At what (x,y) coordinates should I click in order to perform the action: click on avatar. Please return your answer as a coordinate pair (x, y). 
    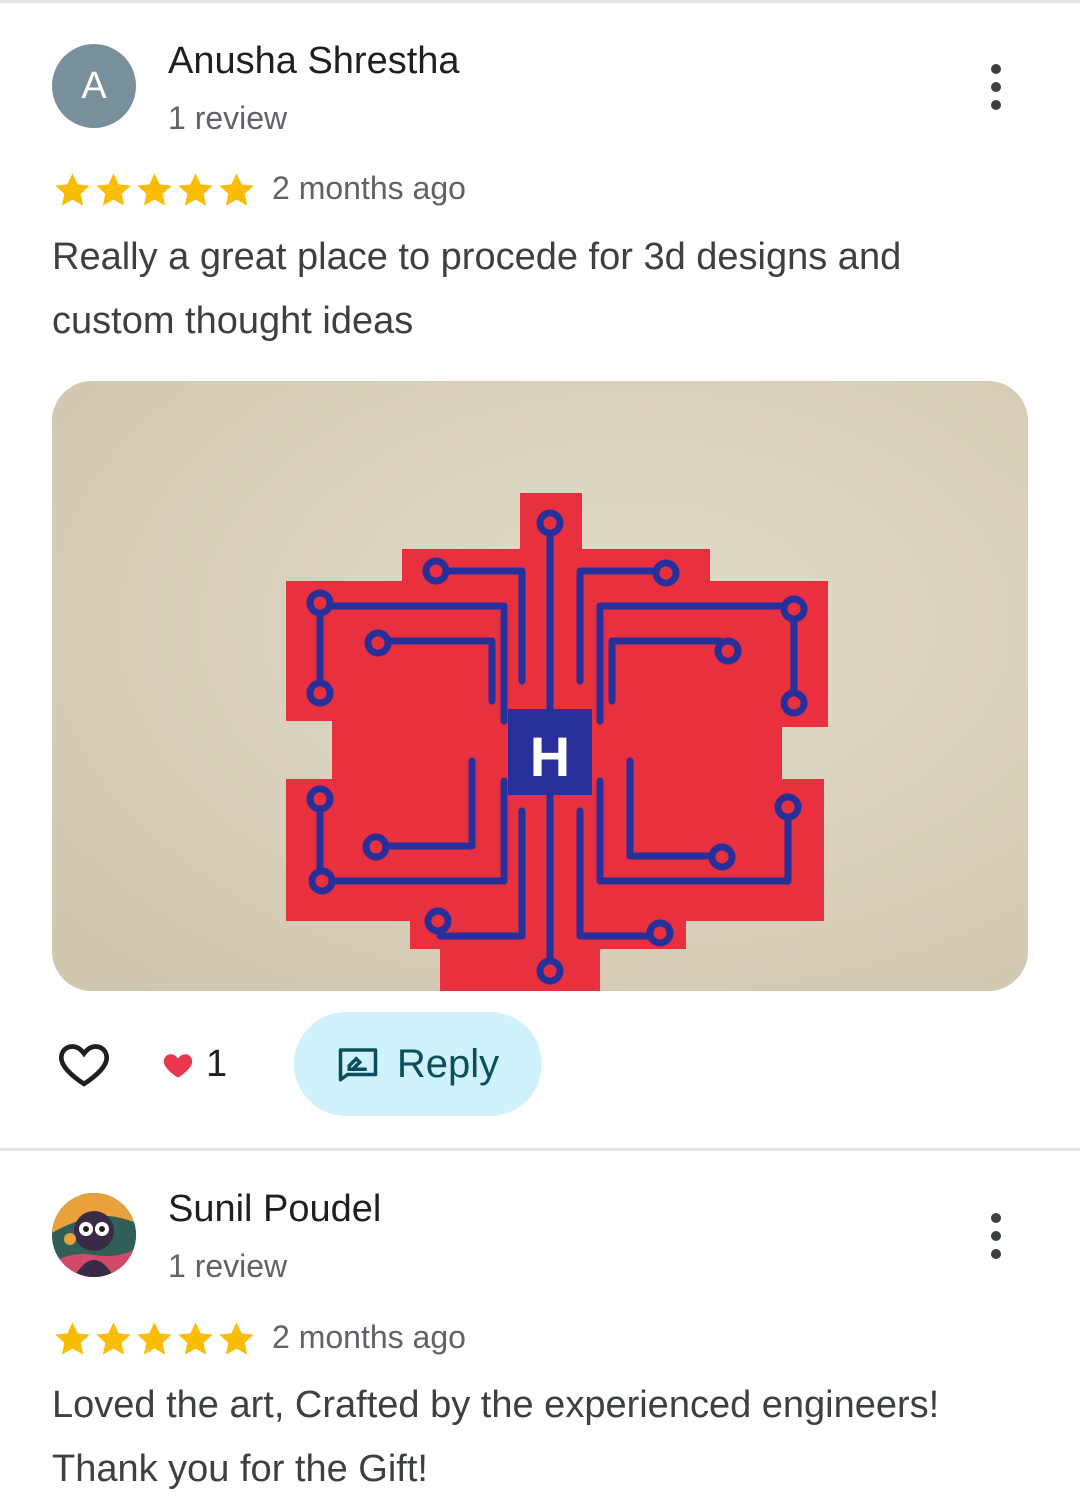
    Looking at the image, I should click on (94, 1235).